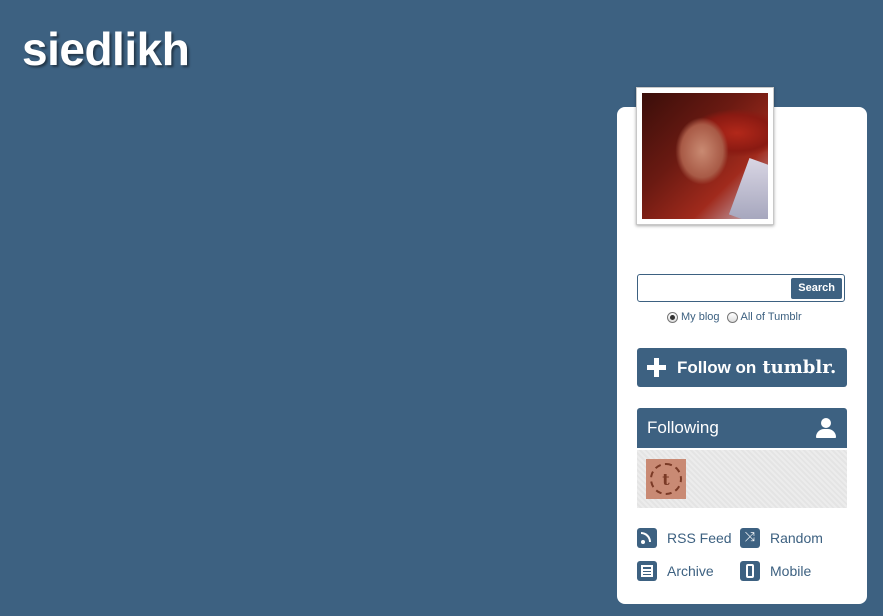 This screenshot has width=883, height=616. What do you see at coordinates (742, 428) in the screenshot?
I see `following-header: Following` at bounding box center [742, 428].